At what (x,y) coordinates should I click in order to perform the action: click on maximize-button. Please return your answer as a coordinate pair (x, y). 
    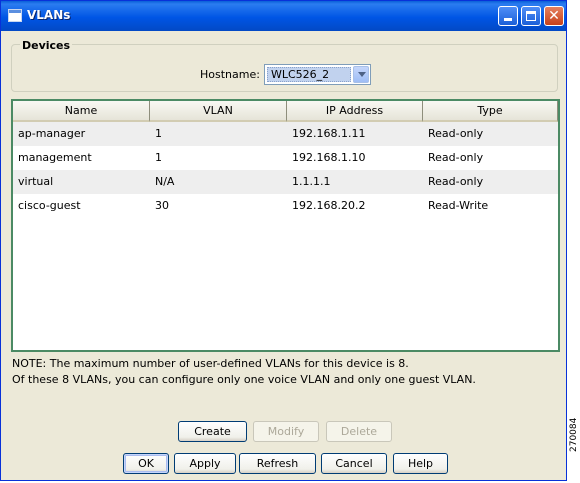
    Looking at the image, I should click on (531, 16).